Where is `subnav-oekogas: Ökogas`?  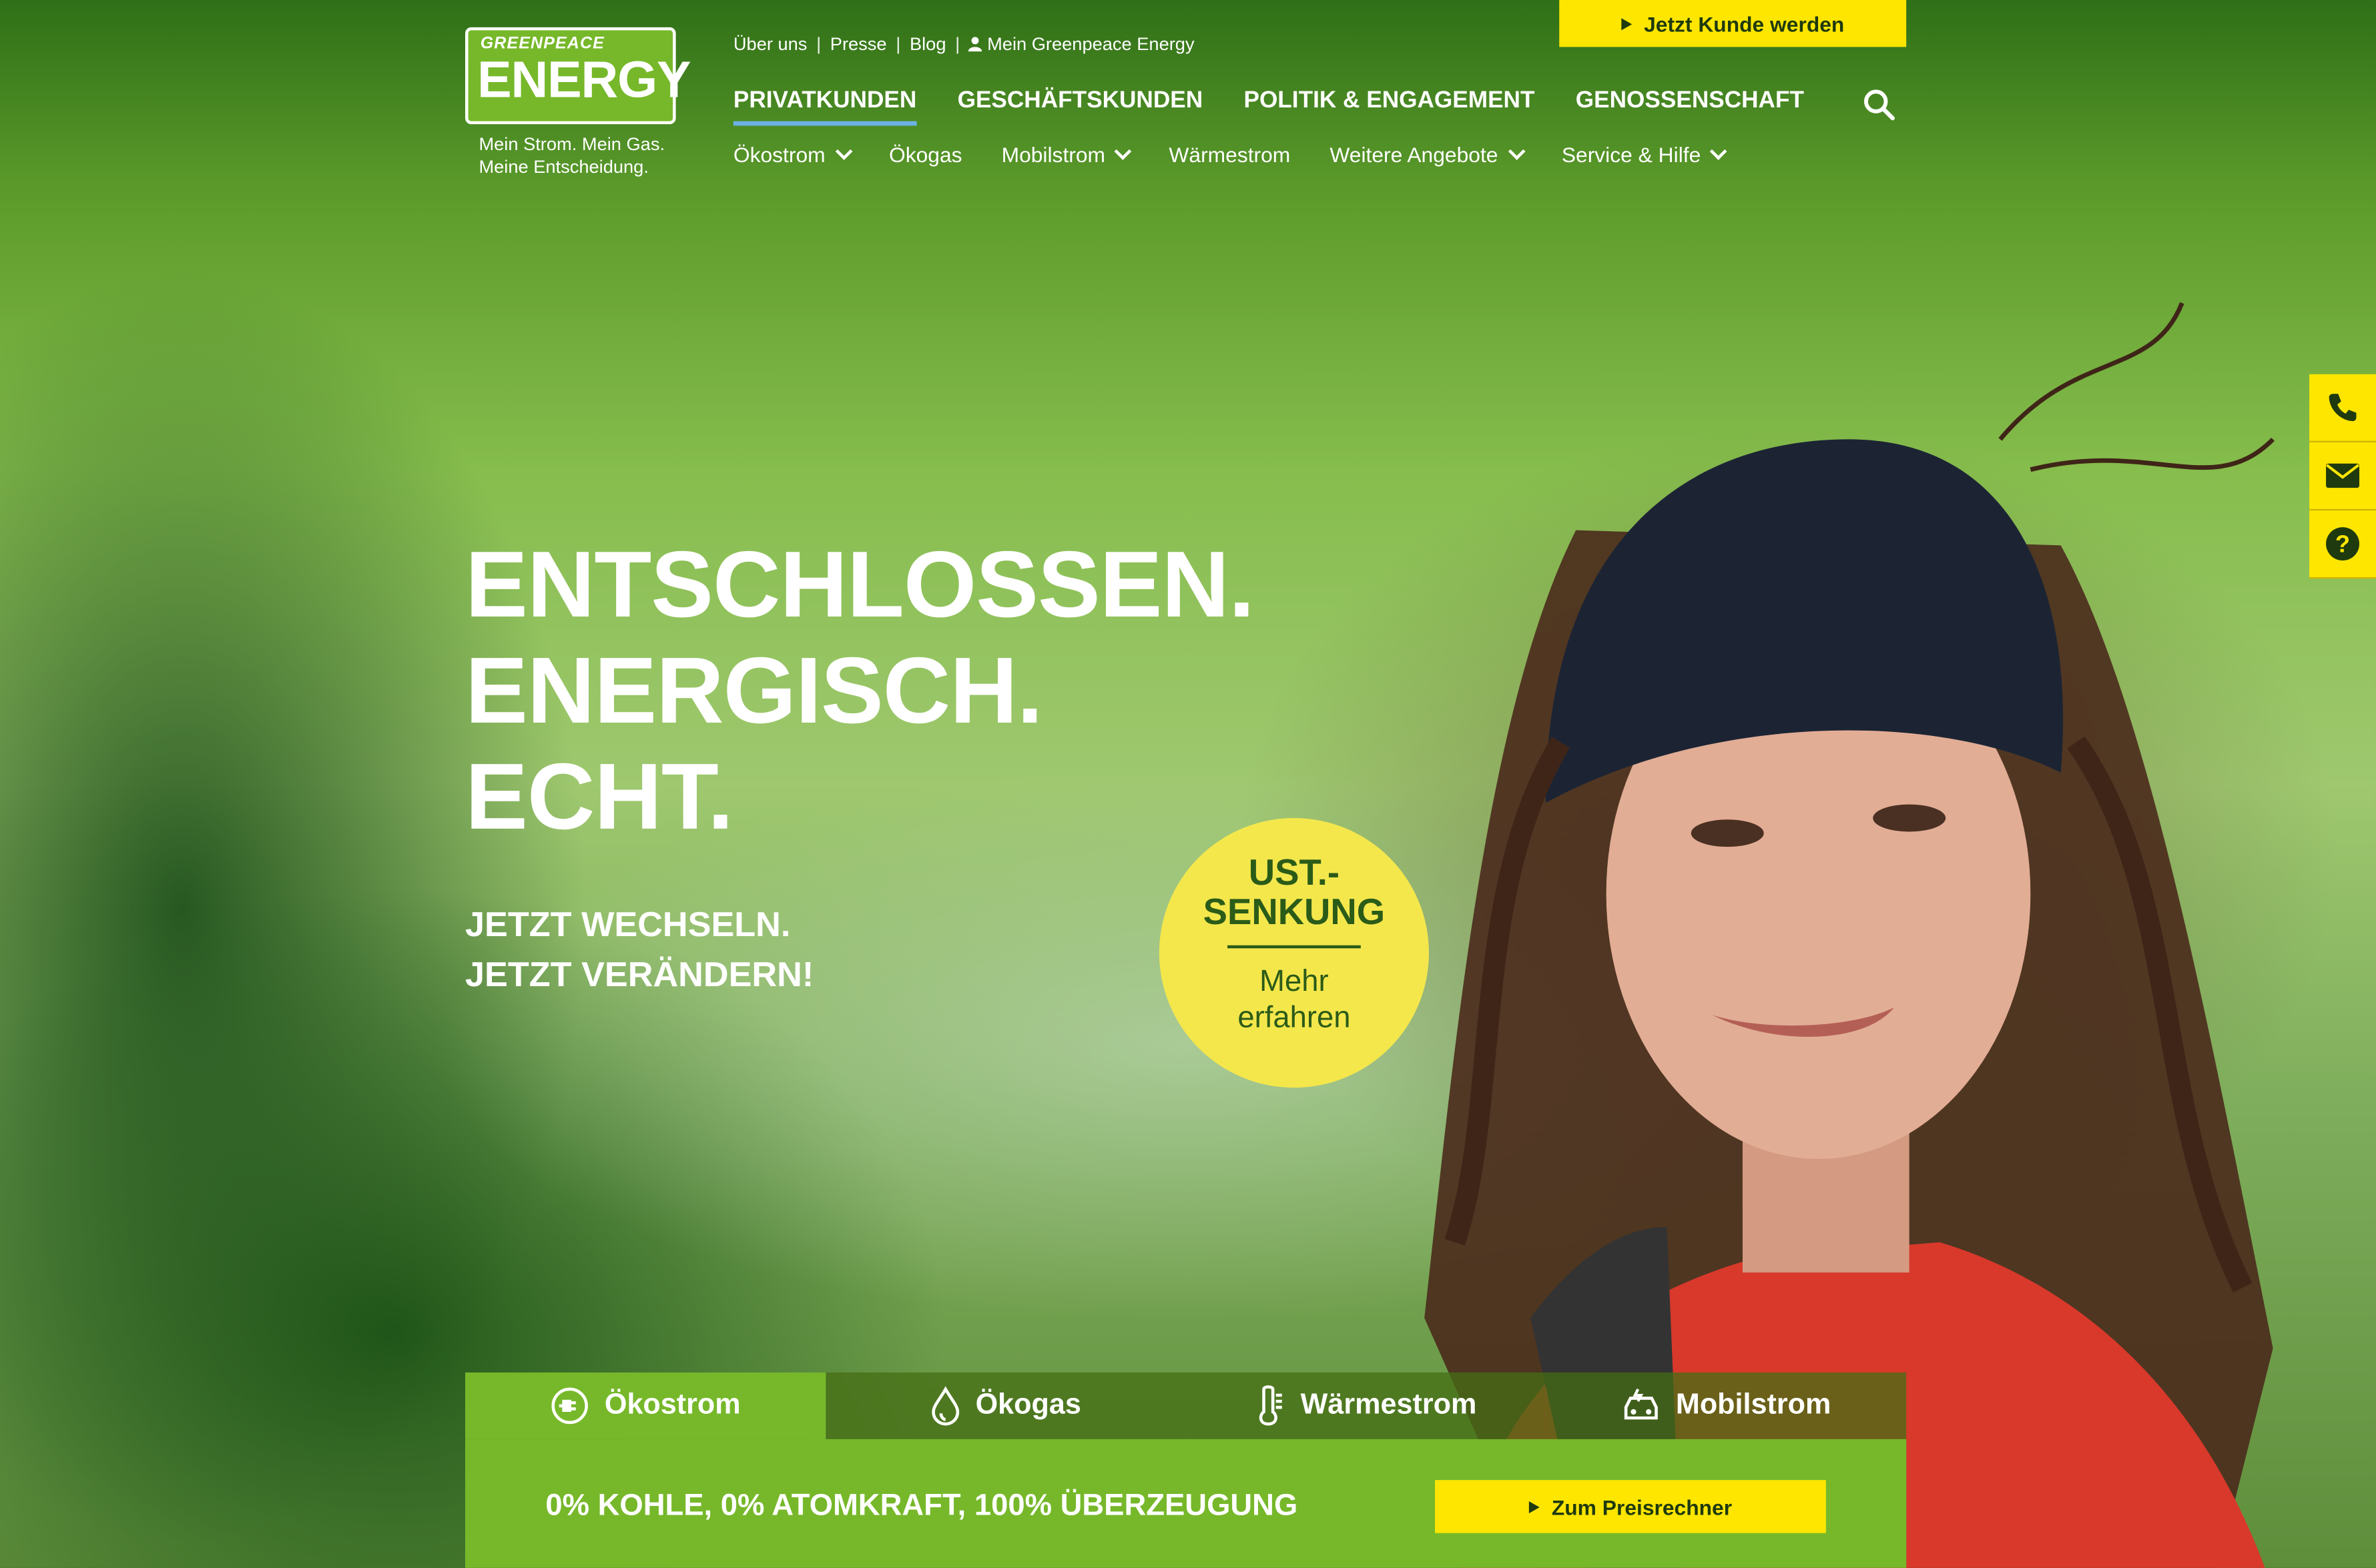 subnav-oekogas: Ökogas is located at coordinates (925, 154).